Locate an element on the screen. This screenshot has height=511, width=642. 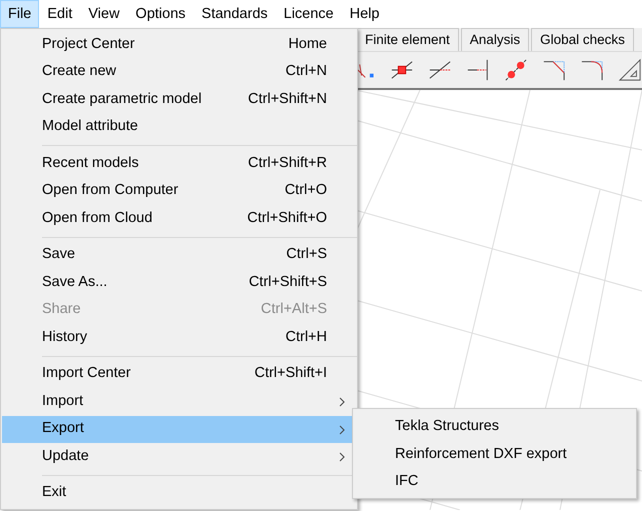
line-trim-icon is located at coordinates (478, 70).